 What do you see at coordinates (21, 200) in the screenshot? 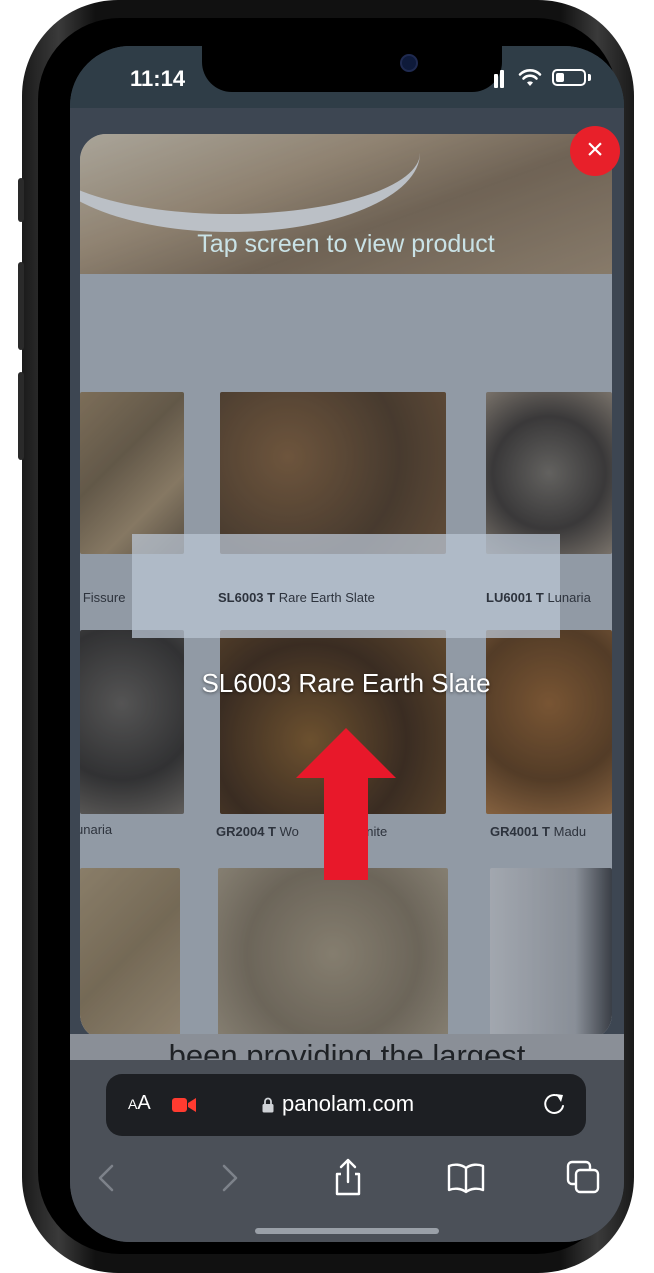
I see `side-button-silent` at bounding box center [21, 200].